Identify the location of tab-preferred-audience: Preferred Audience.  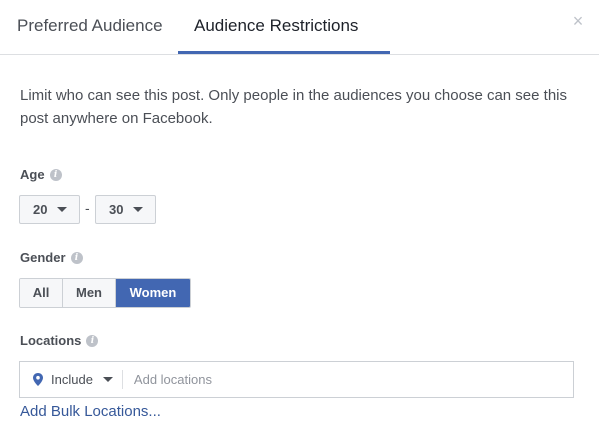
(90, 27).